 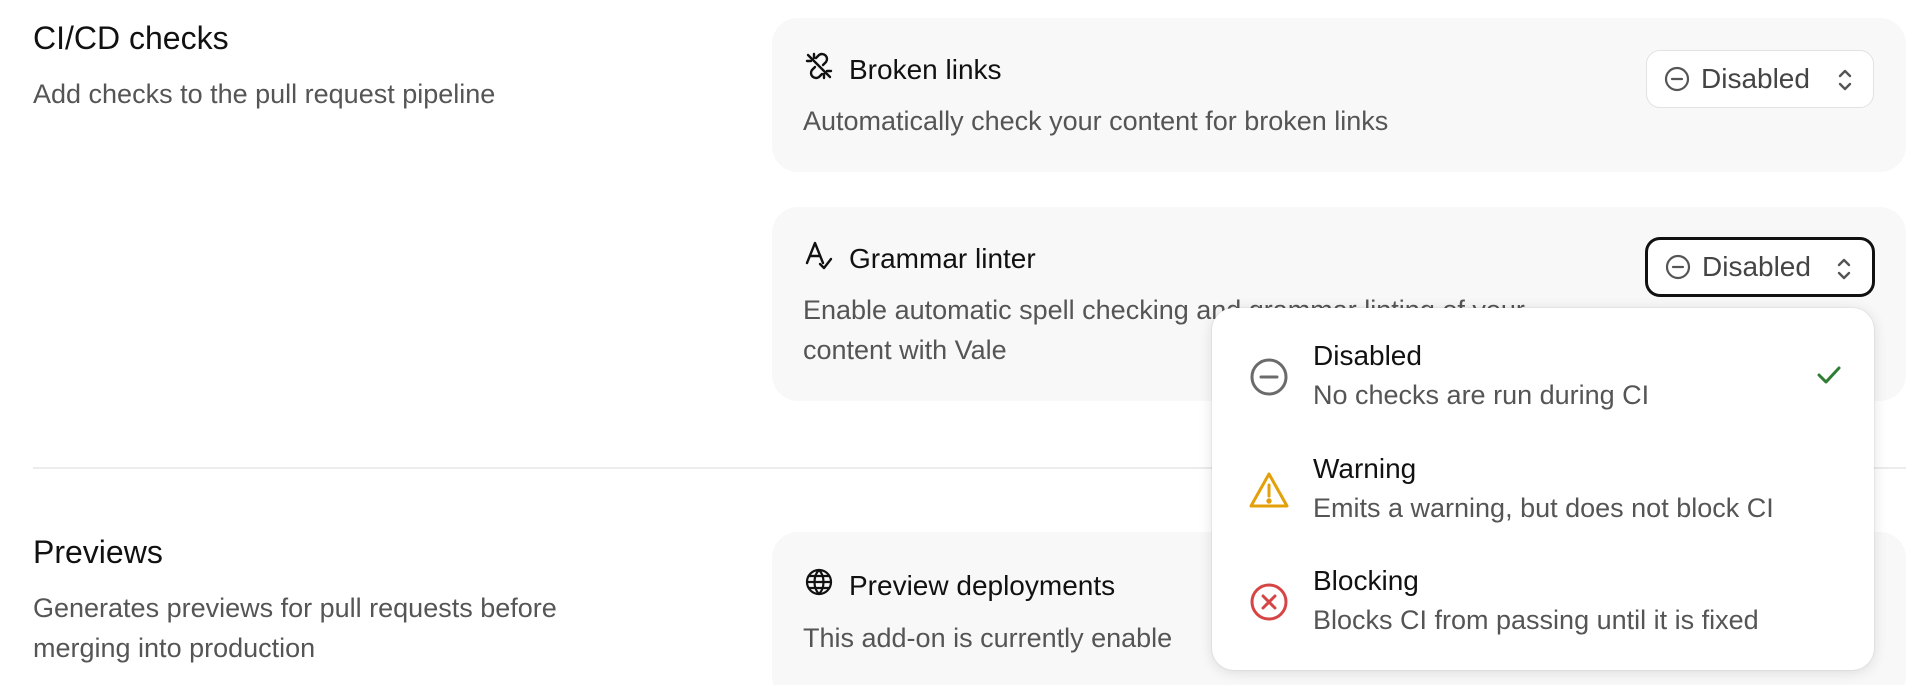 I want to click on preview-deployments-title: Preview deployments, so click(x=982, y=585).